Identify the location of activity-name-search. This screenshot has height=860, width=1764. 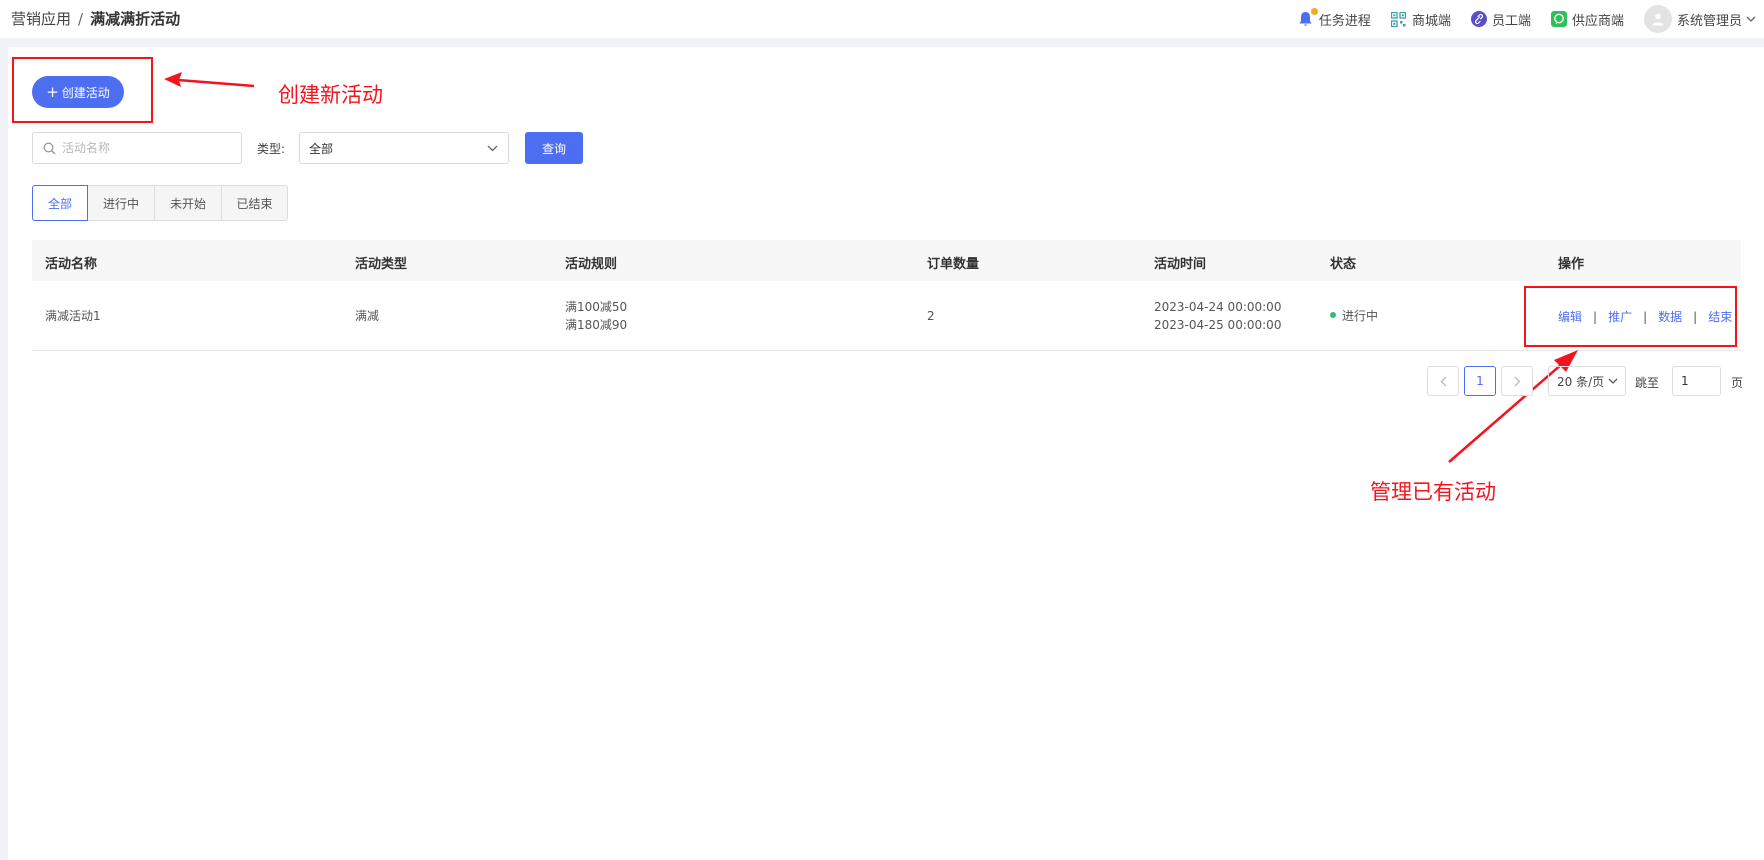
(137, 148).